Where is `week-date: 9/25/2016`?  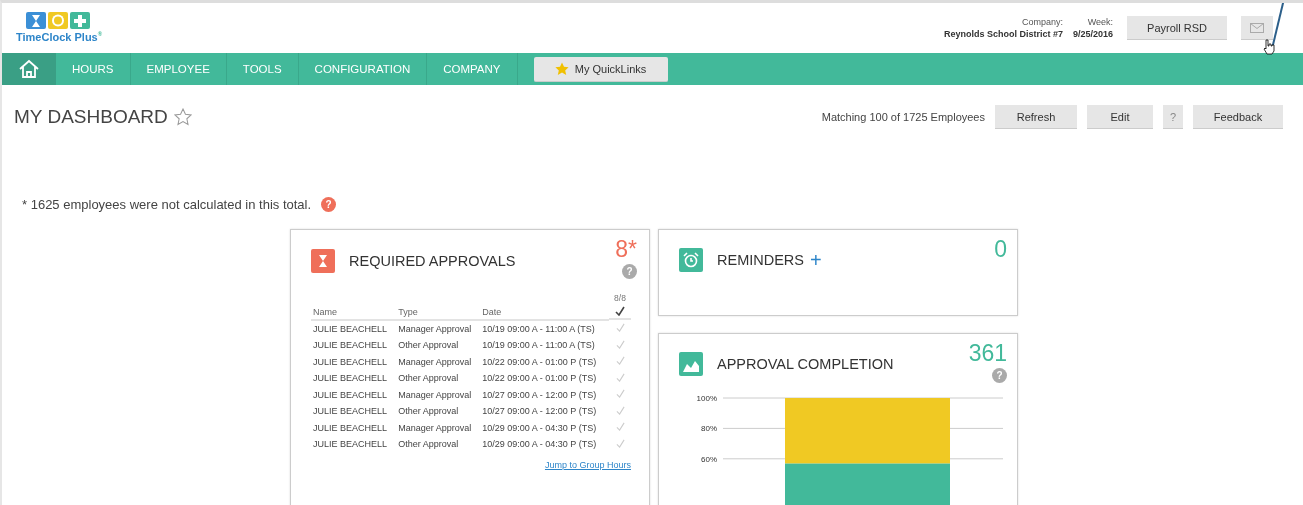
week-date: 9/25/2016 is located at coordinates (1092, 34).